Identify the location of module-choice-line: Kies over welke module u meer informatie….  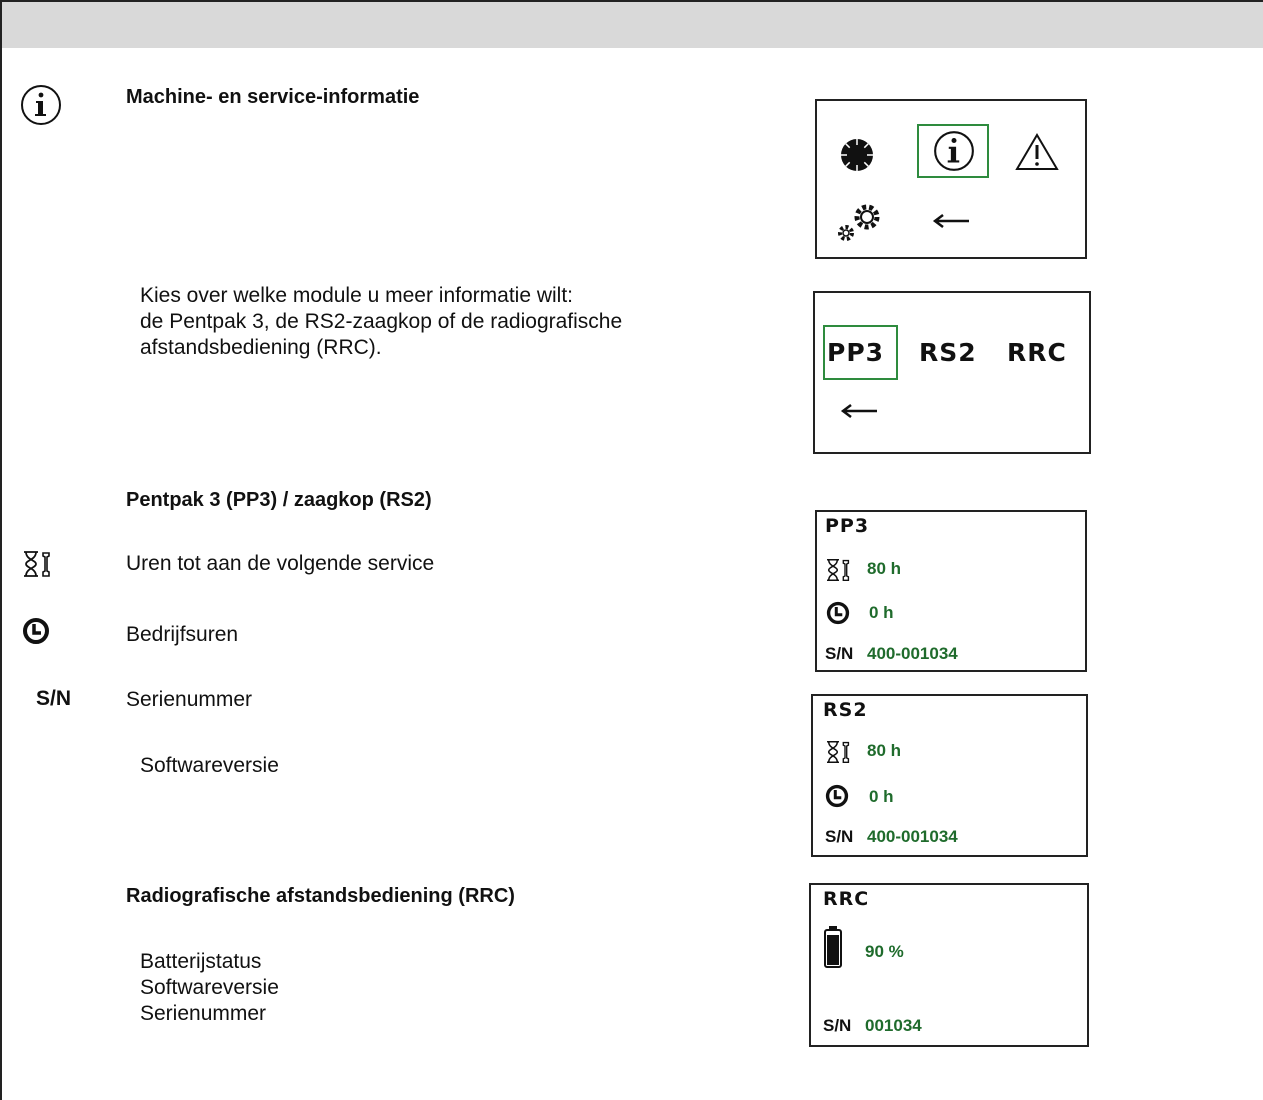
(357, 295).